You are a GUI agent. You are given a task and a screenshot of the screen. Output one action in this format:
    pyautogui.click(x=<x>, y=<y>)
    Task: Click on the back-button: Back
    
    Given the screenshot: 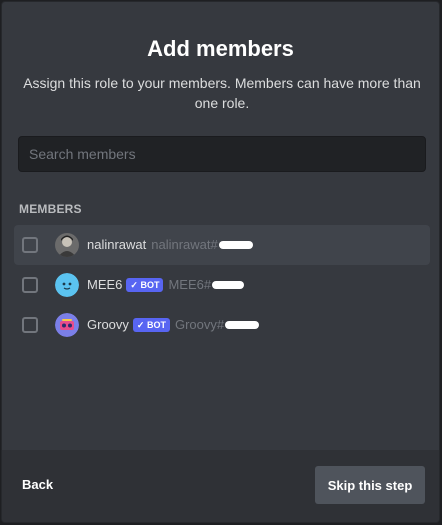 What is the action you would take?
    pyautogui.click(x=37, y=484)
    